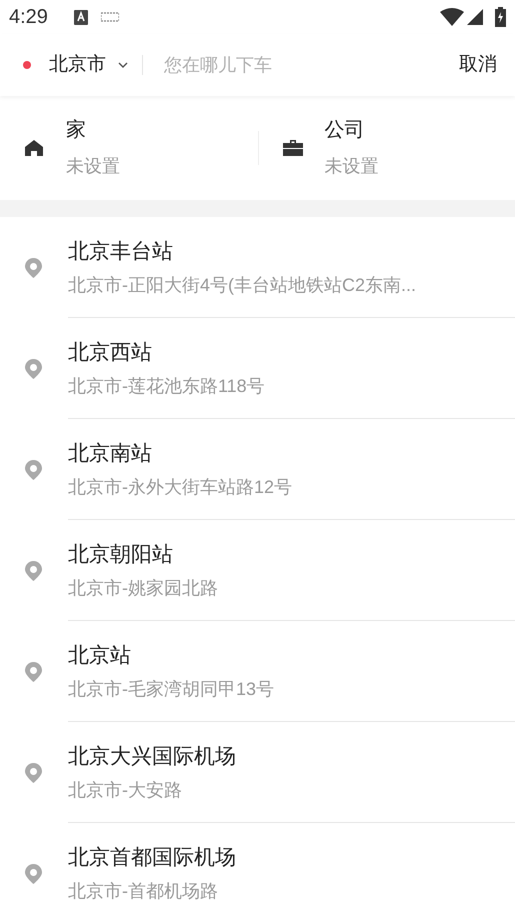 The width and height of the screenshot is (515, 917). I want to click on city-selector: 北京市, so click(88, 65).